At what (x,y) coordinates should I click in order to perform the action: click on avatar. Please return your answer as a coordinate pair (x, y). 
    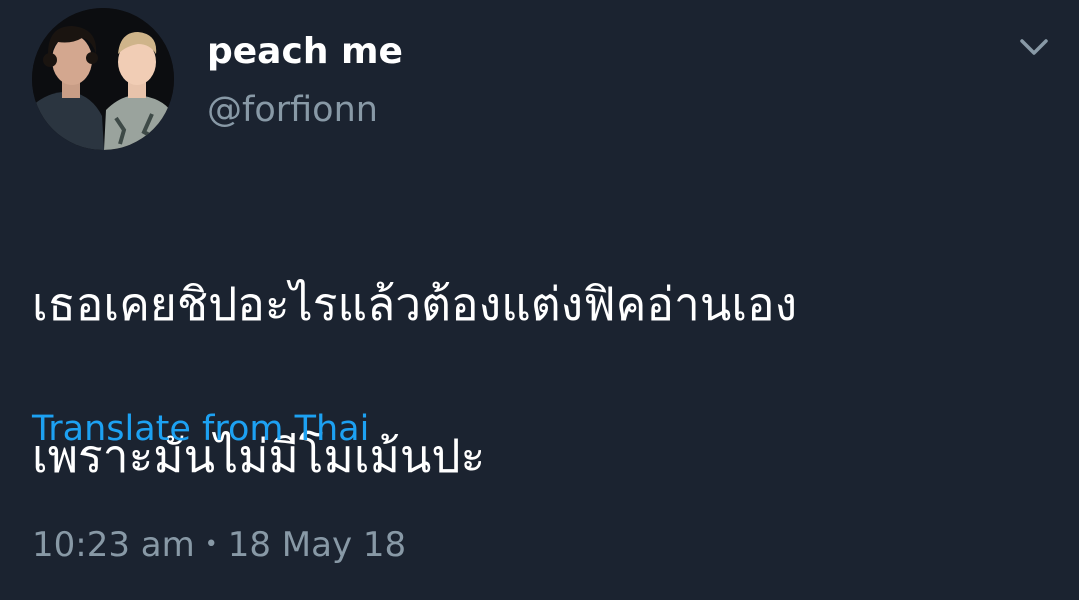
    Looking at the image, I should click on (103, 79).